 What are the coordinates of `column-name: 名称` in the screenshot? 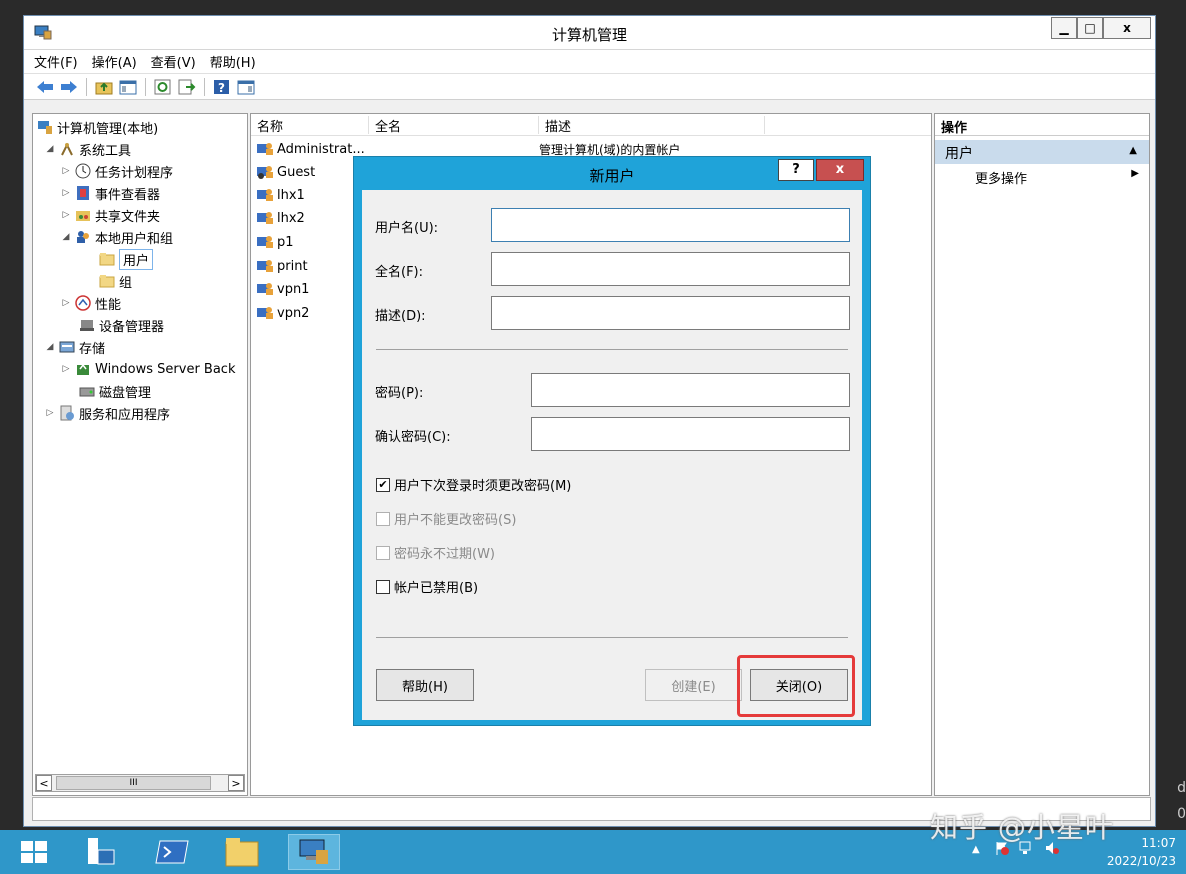 It's located at (310, 125).